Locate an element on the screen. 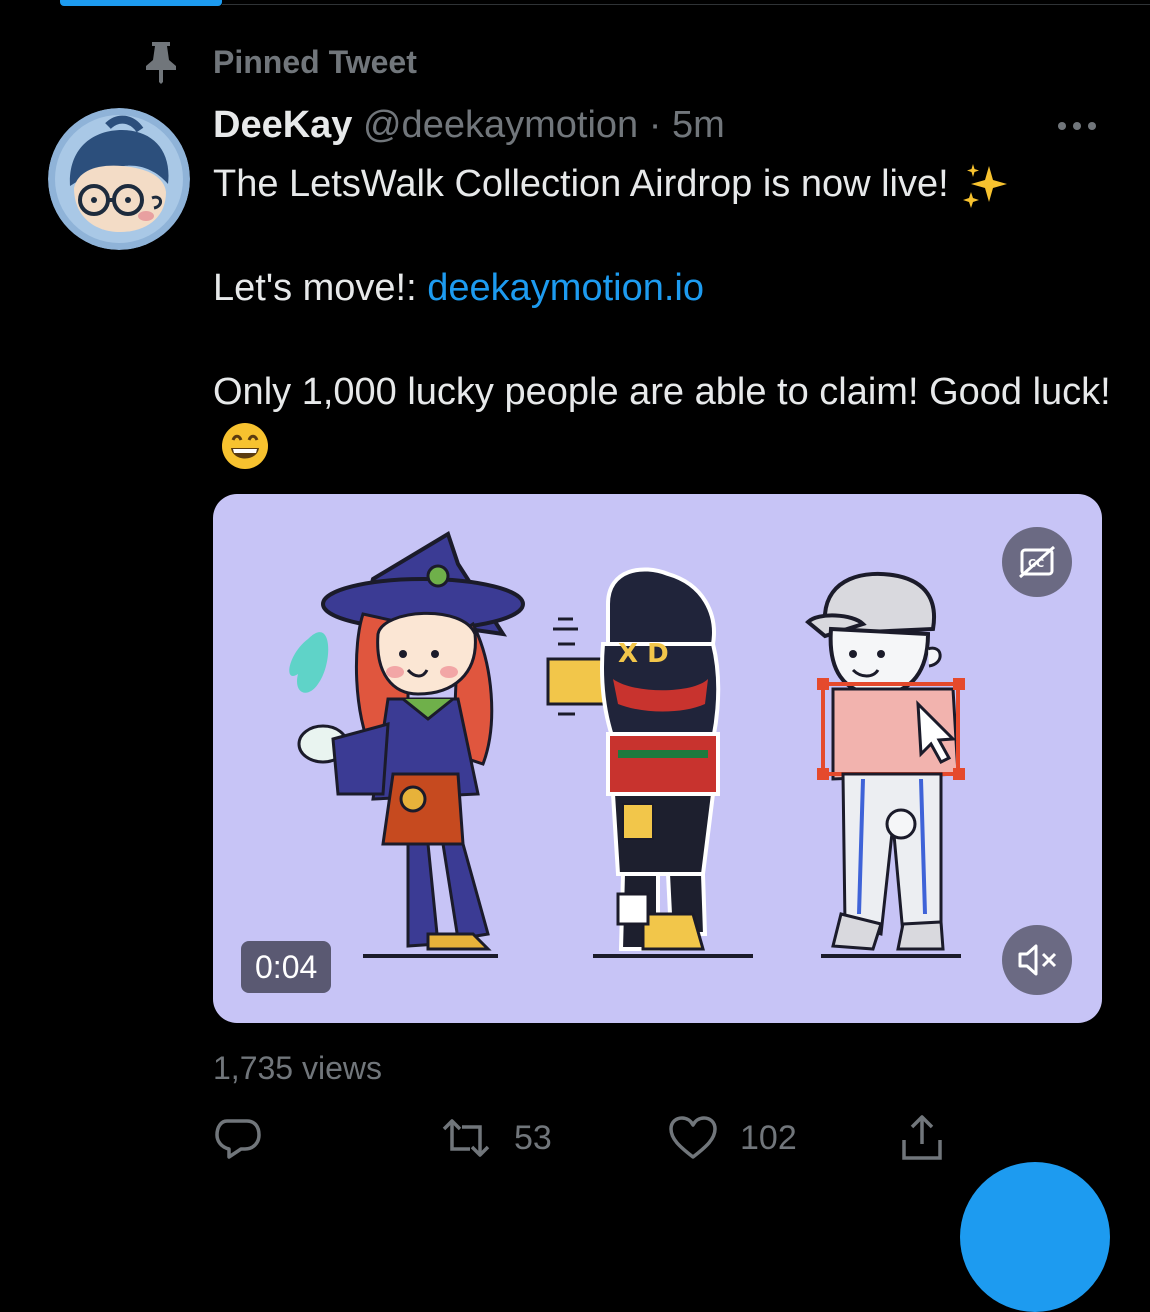 Image resolution: width=1150 pixels, height=1312 pixels. witch-character is located at coordinates (407, 741).